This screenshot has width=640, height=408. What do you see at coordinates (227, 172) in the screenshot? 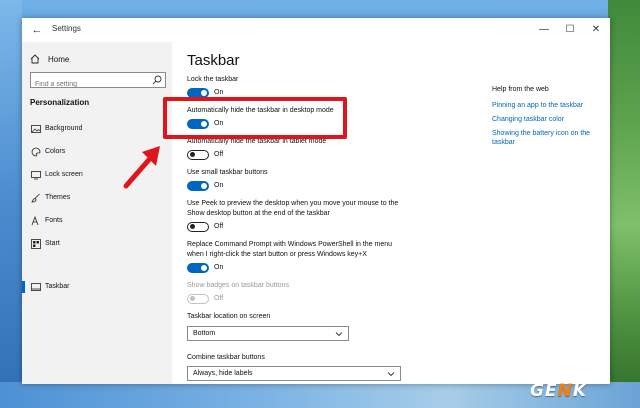
I see `setting-label: Use small taskbar buttons` at bounding box center [227, 172].